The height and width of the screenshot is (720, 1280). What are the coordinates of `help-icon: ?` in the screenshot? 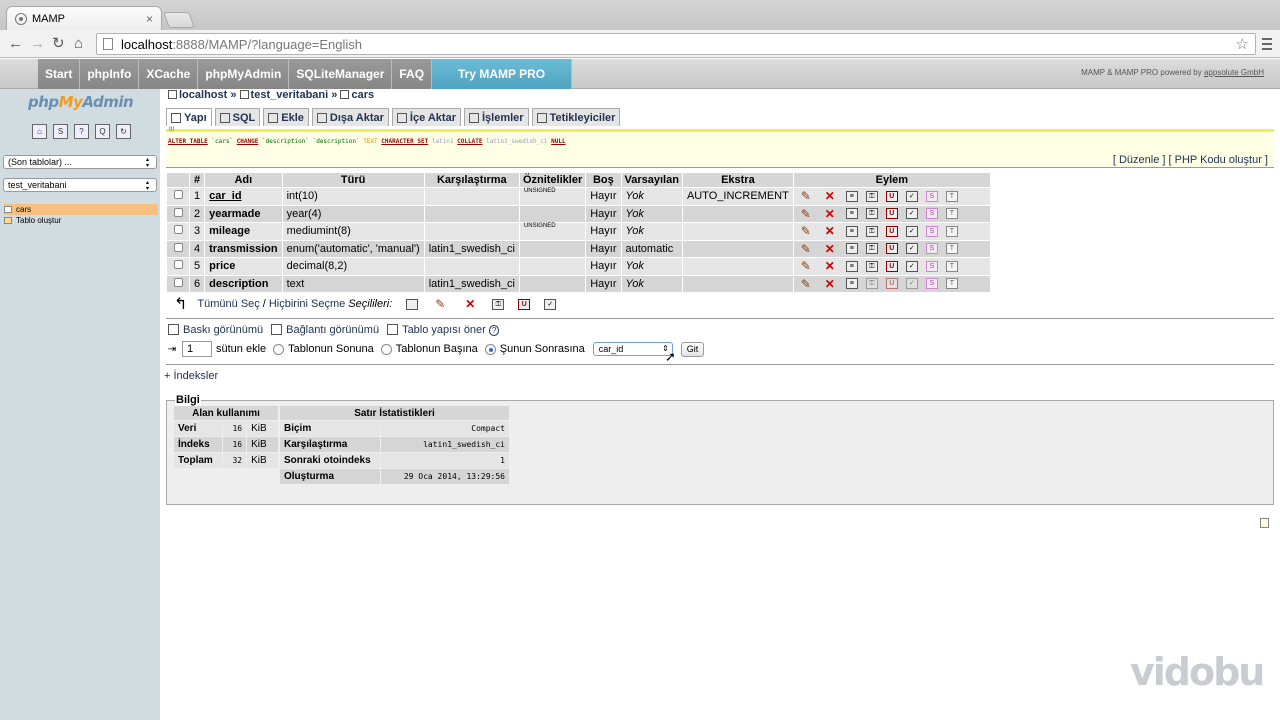 It's located at (494, 330).